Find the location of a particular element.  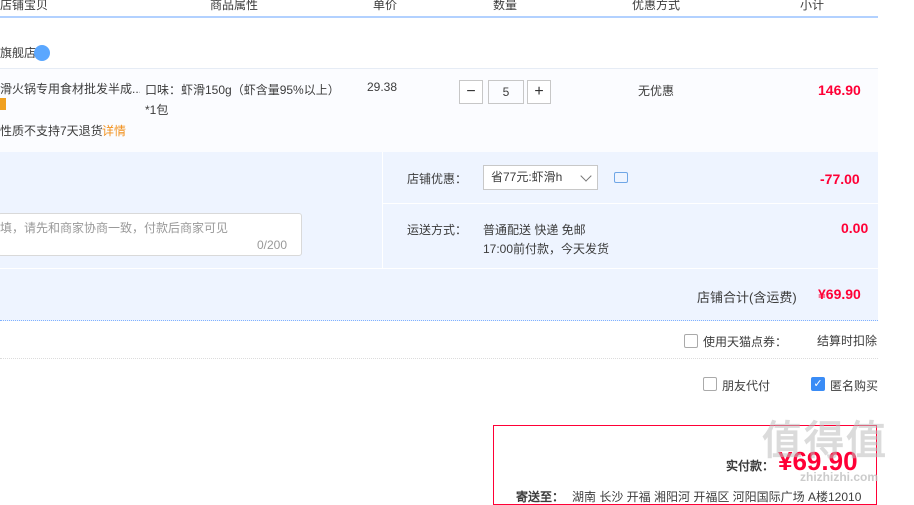

ship-to-address: 湖南 长沙 开福 湘阳河 开福区 河阳国际广场 A楼12010 is located at coordinates (717, 497).